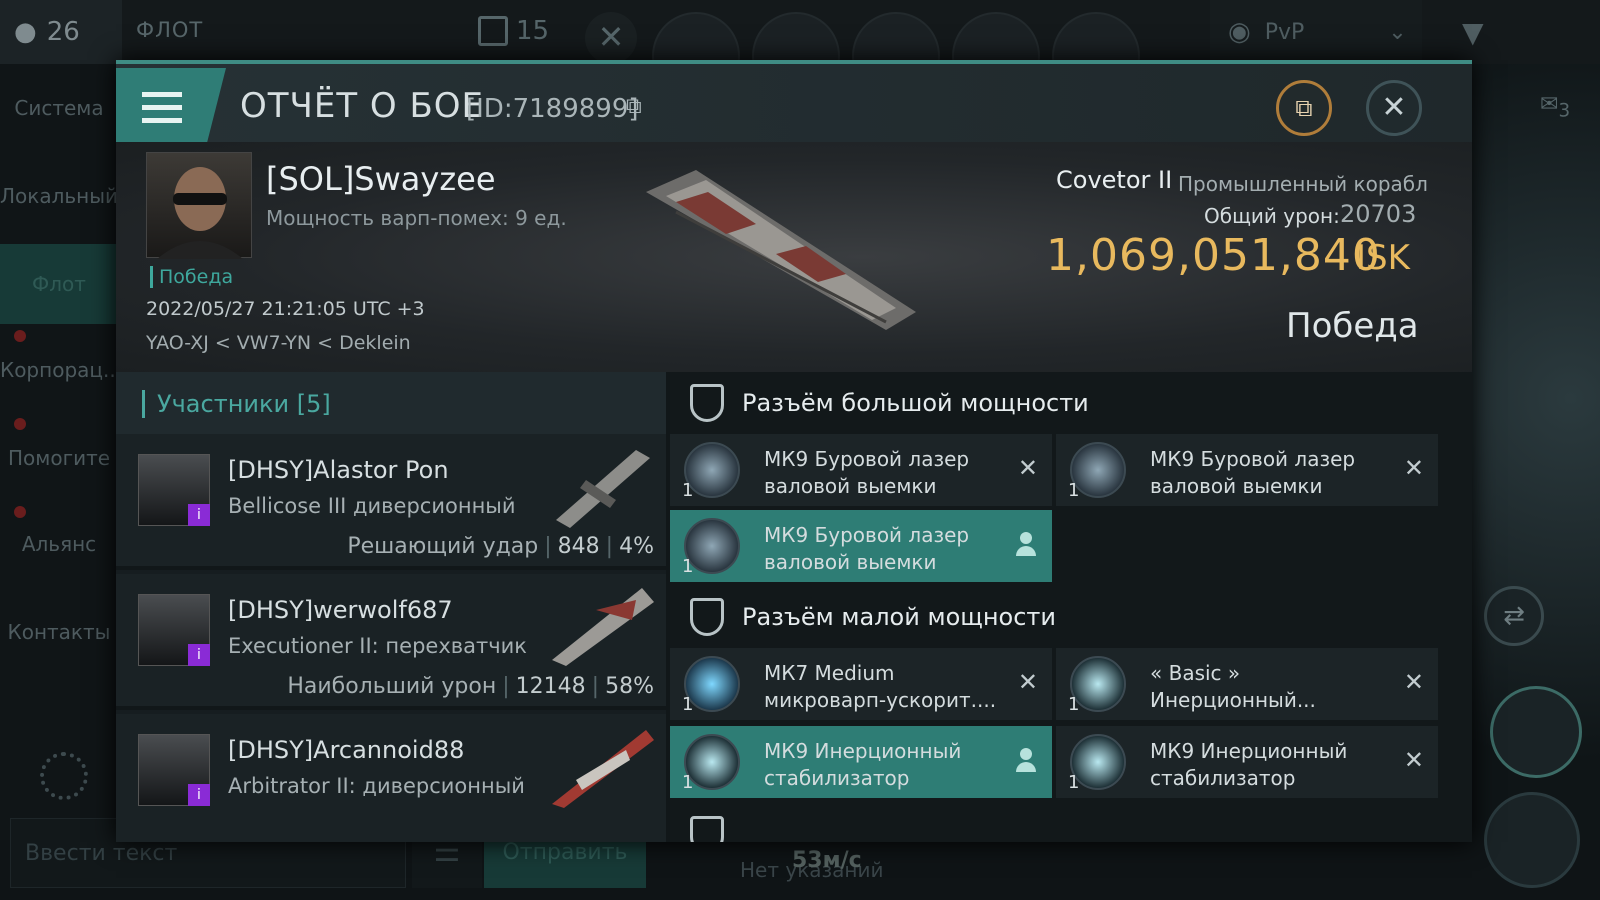 This screenshot has width=1600, height=900. Describe the element at coordinates (64, 776) in the screenshot. I see `gear-icon` at that location.